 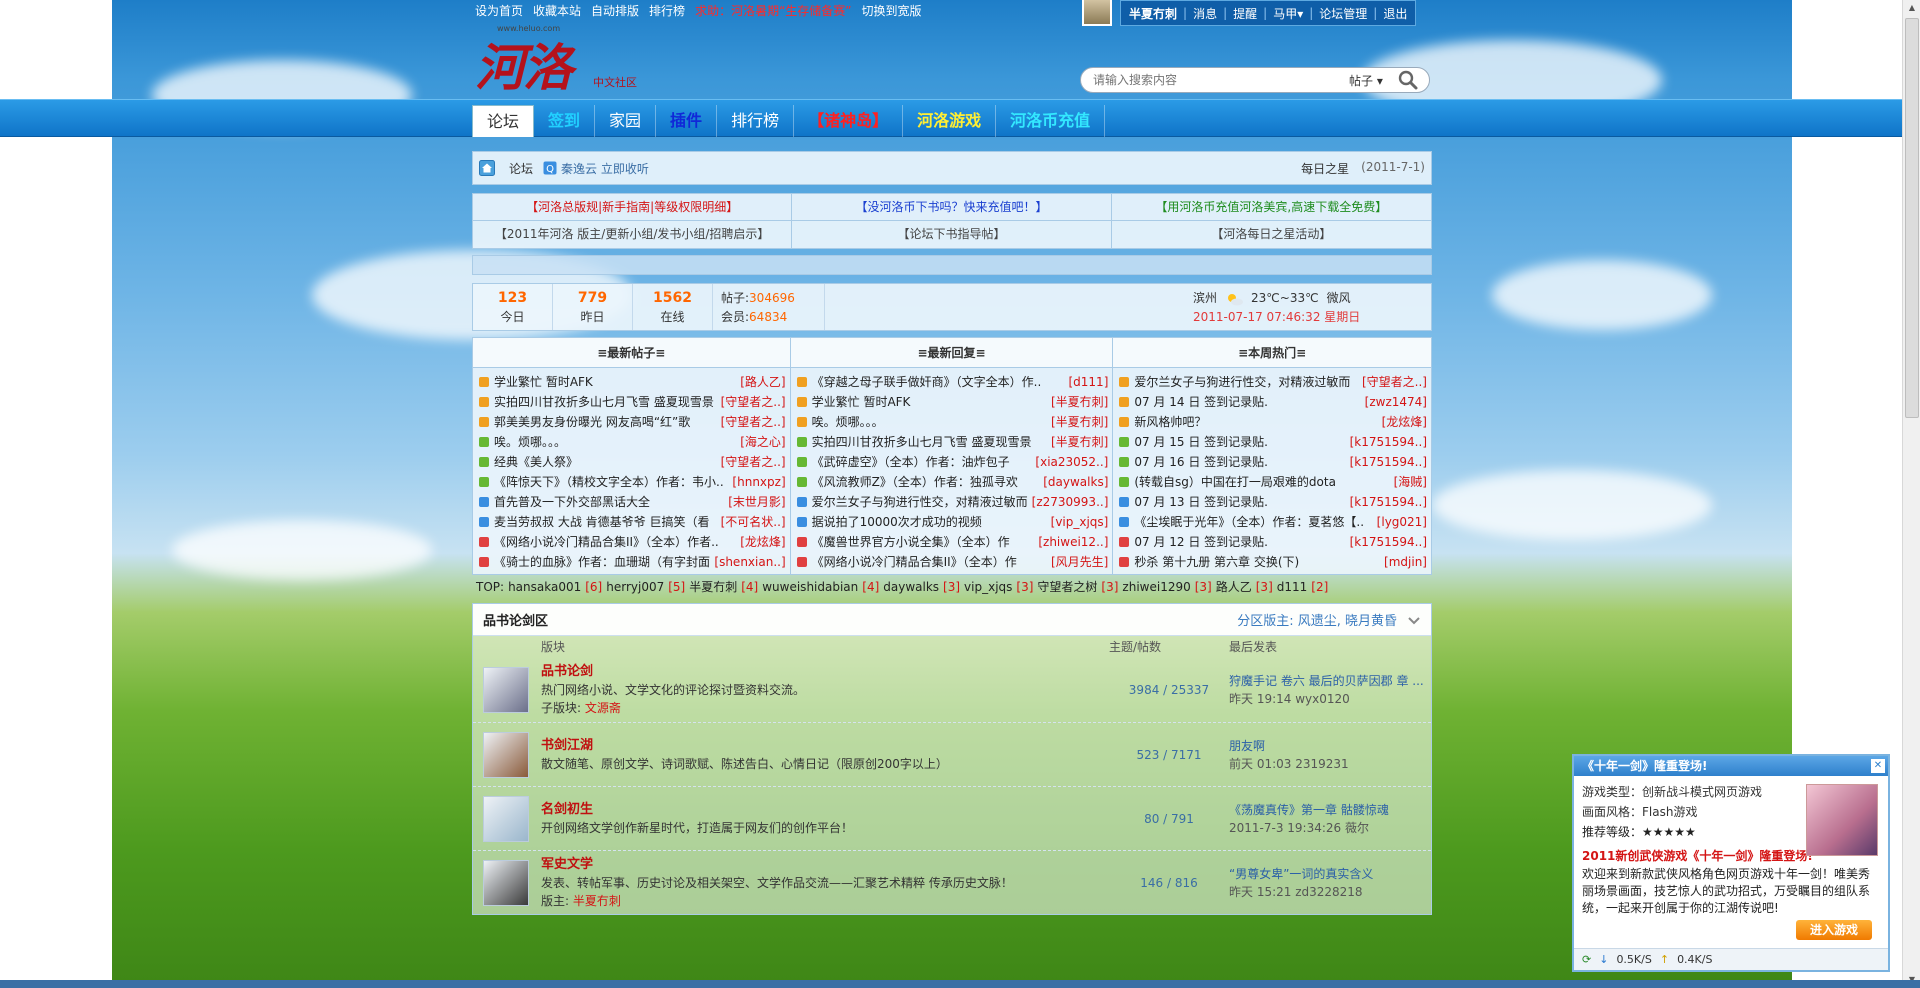 What do you see at coordinates (1218, 80) in the screenshot?
I see `search-input` at bounding box center [1218, 80].